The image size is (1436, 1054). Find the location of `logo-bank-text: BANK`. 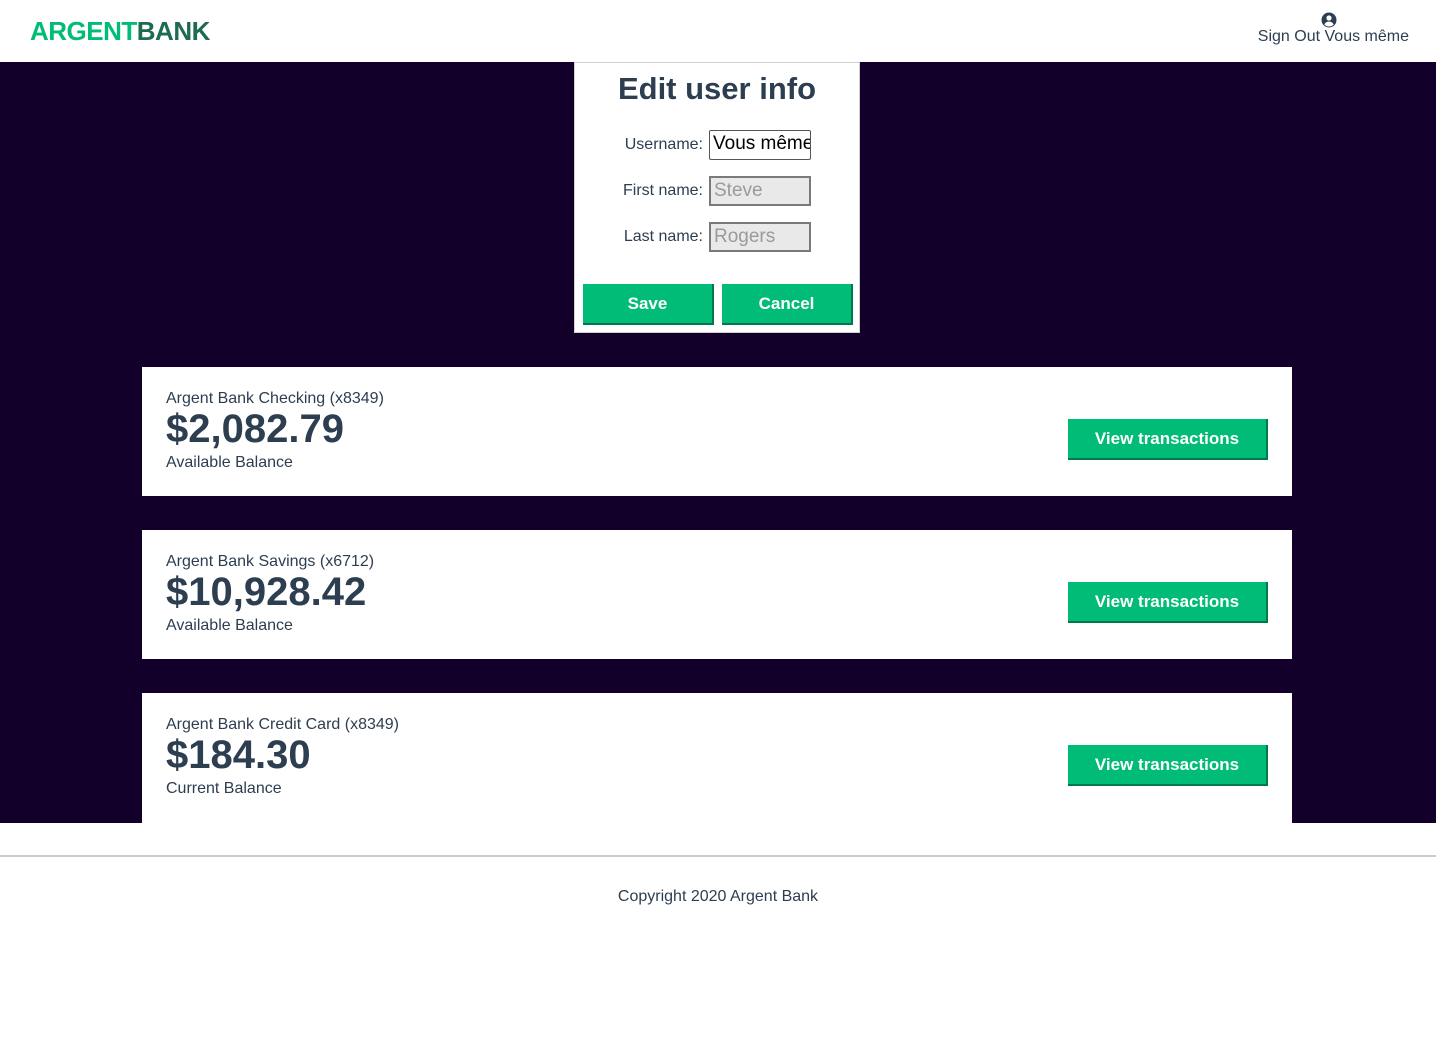

logo-bank-text: BANK is located at coordinates (173, 31).